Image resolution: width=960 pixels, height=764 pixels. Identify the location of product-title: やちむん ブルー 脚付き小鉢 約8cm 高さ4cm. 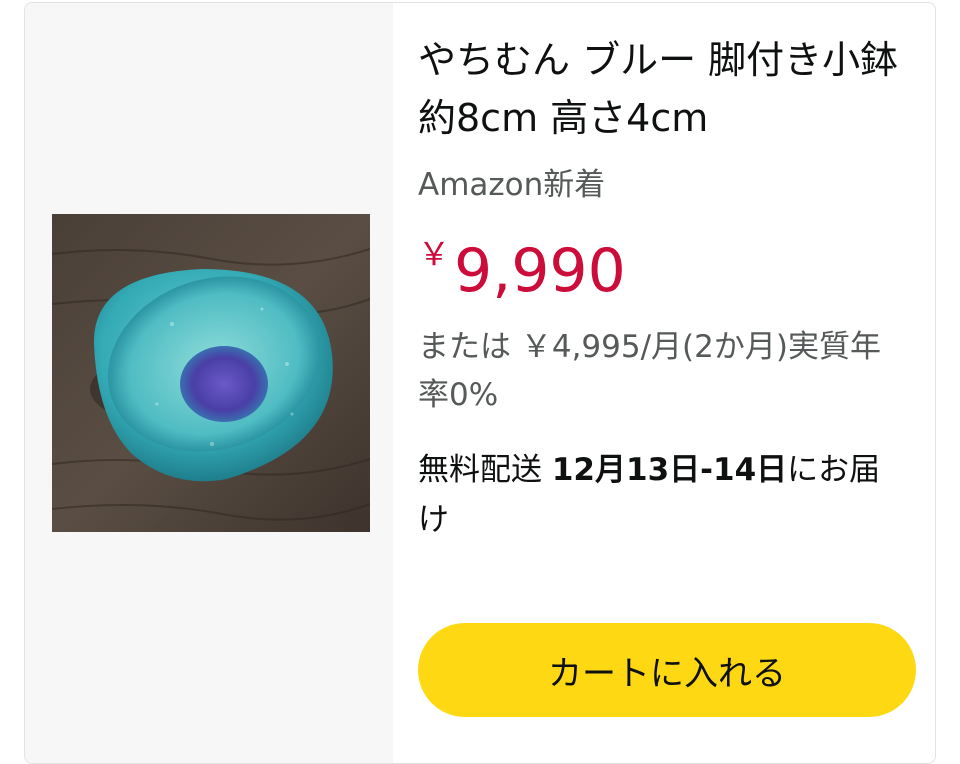
(668, 89).